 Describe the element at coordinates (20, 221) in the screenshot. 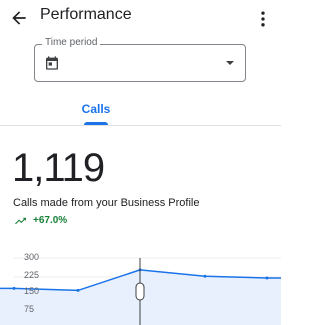

I see `trending-up-icon` at that location.